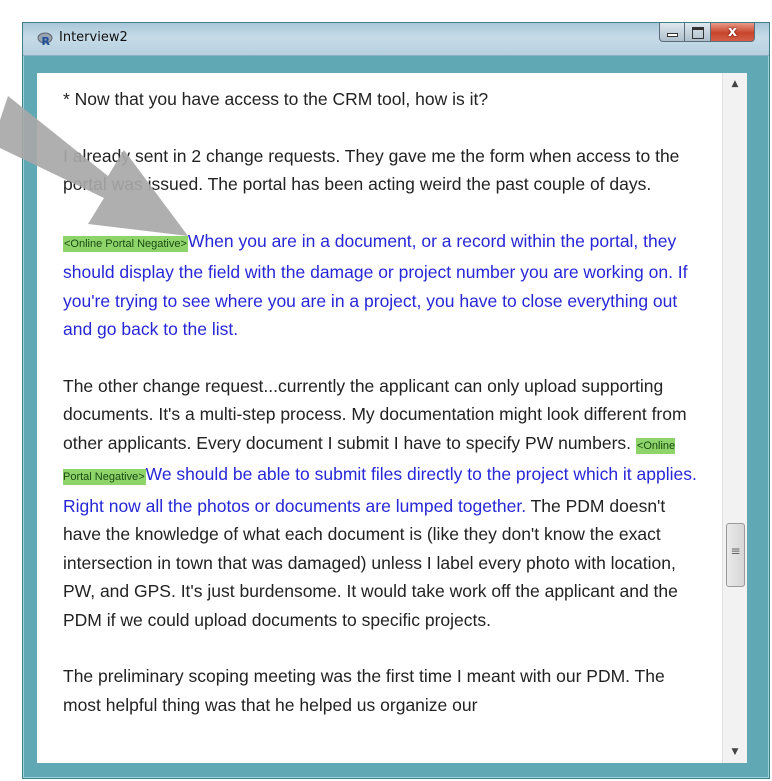 This screenshot has width=772, height=781. Describe the element at coordinates (125, 243) in the screenshot. I see `code-tag: <Online Portal Negative>` at that location.